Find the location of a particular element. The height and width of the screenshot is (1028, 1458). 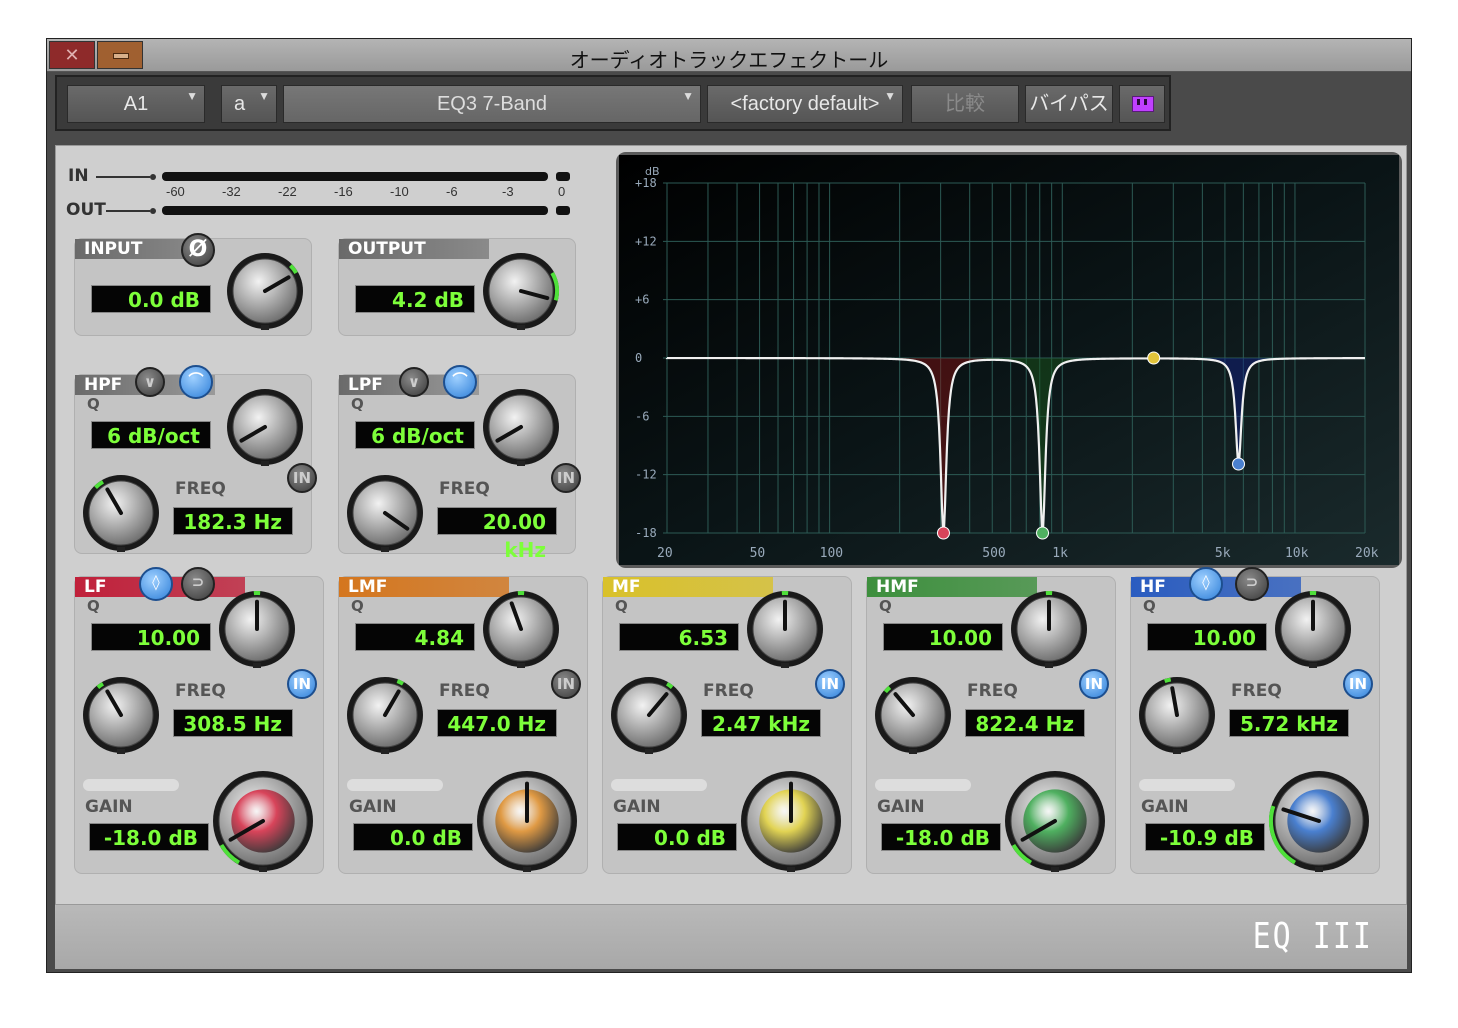

title-bar: ✕ オーディオトラックエフェクトール is located at coordinates (729, 55).